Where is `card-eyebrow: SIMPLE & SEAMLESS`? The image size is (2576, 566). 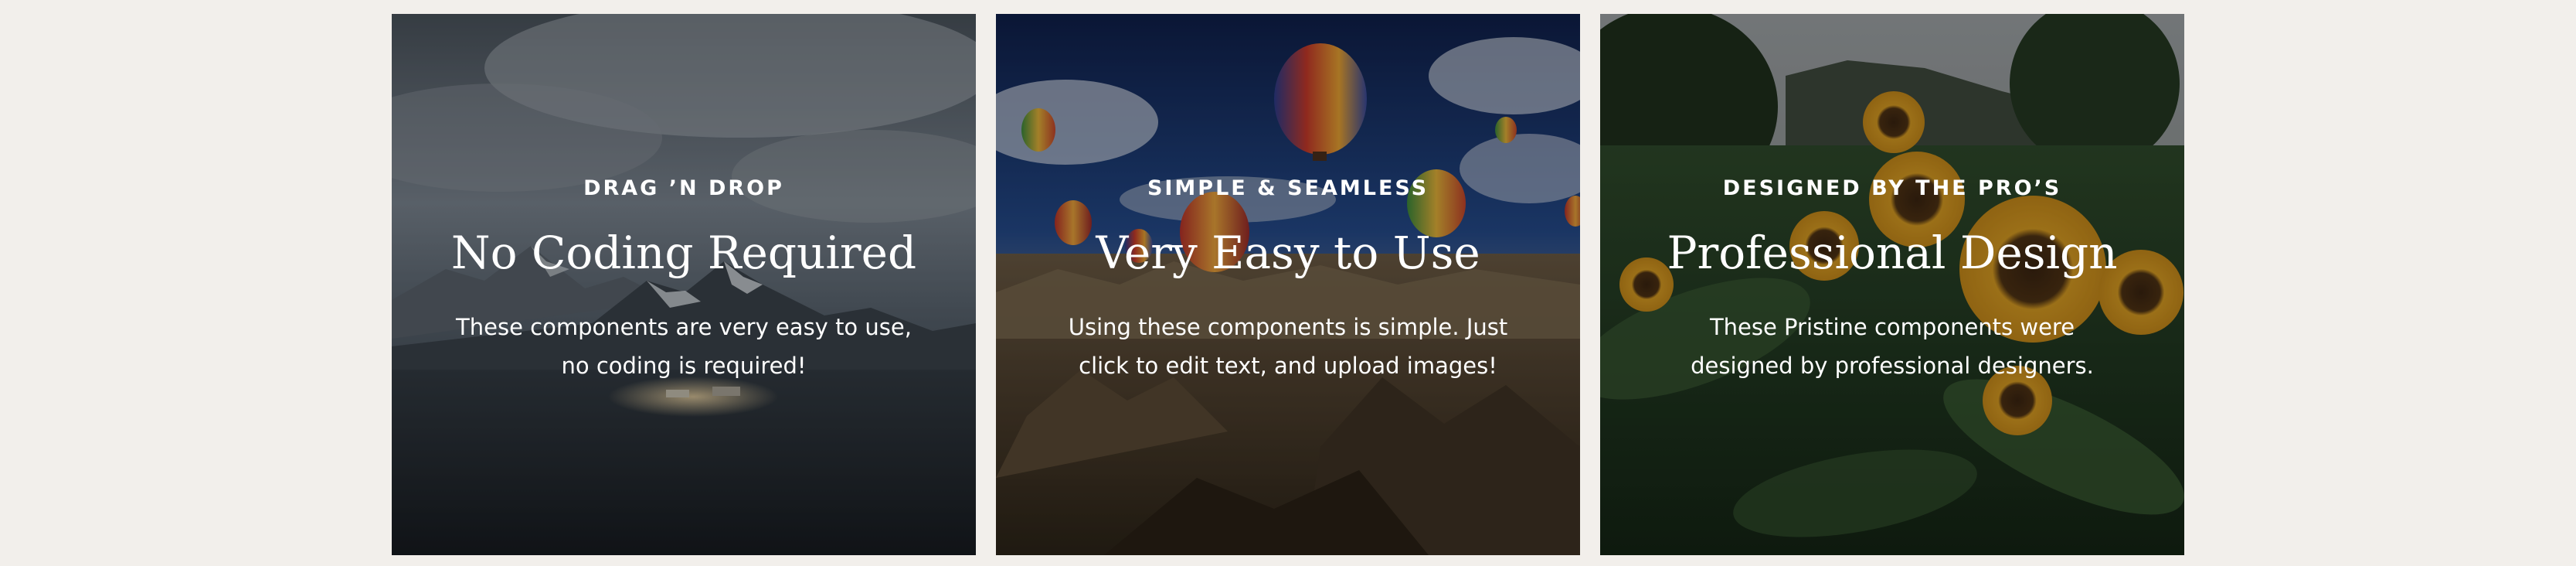 card-eyebrow: SIMPLE & SEAMLESS is located at coordinates (1288, 188).